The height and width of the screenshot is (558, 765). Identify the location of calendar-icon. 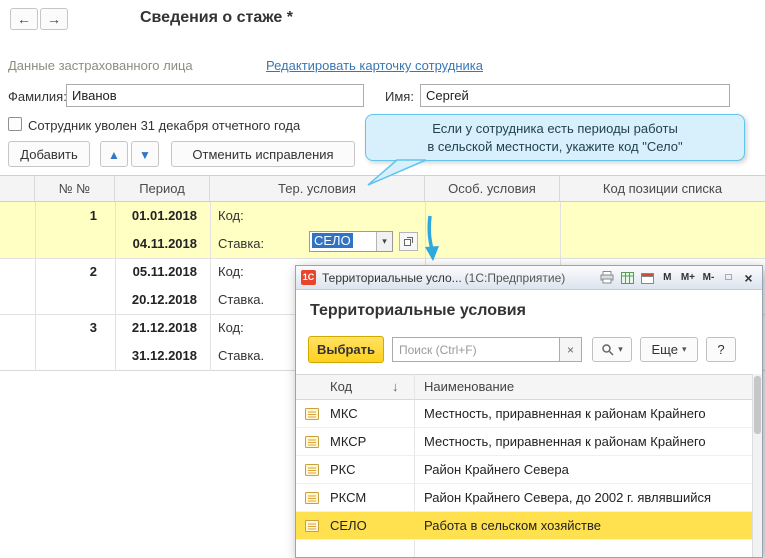
(647, 278).